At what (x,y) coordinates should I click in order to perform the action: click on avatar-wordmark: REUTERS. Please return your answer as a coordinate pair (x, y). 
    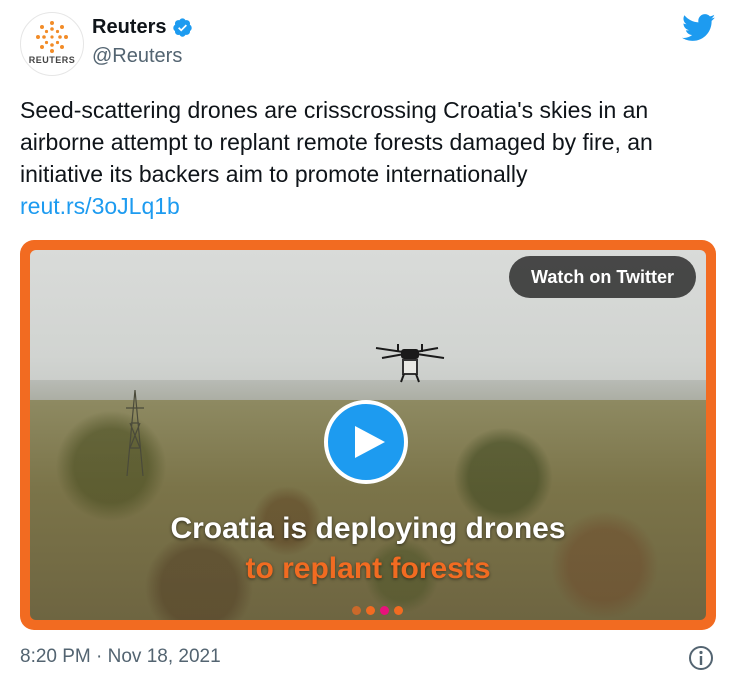
    Looking at the image, I should click on (52, 60).